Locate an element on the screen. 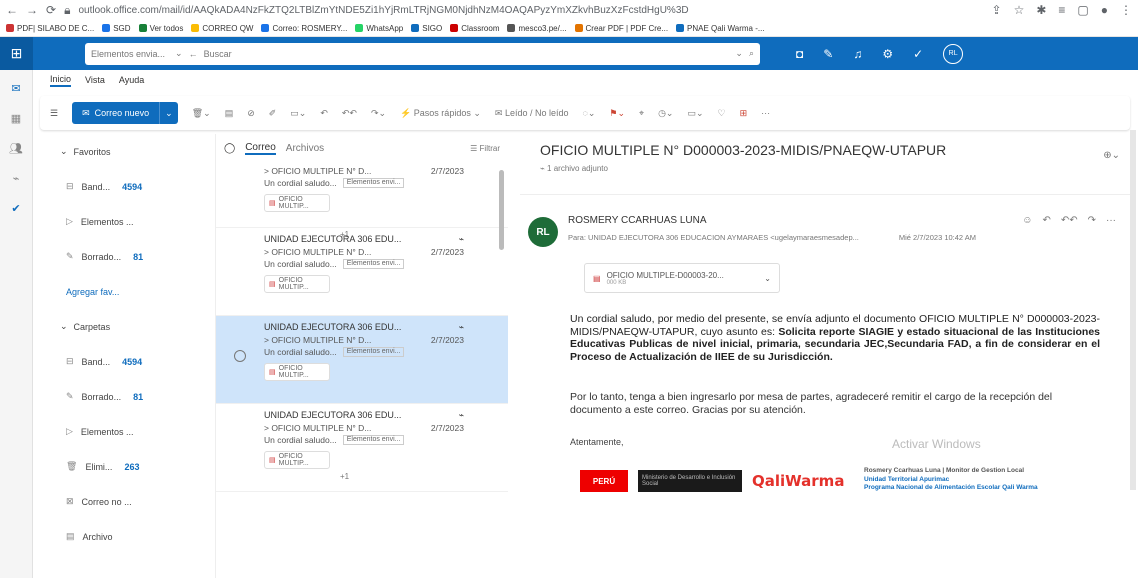 This screenshot has width=1138, height=578. attachment-chip: ▤ OFICIO MULTIPLE-D00003-20... 000 KB ⌄ is located at coordinates (682, 278).